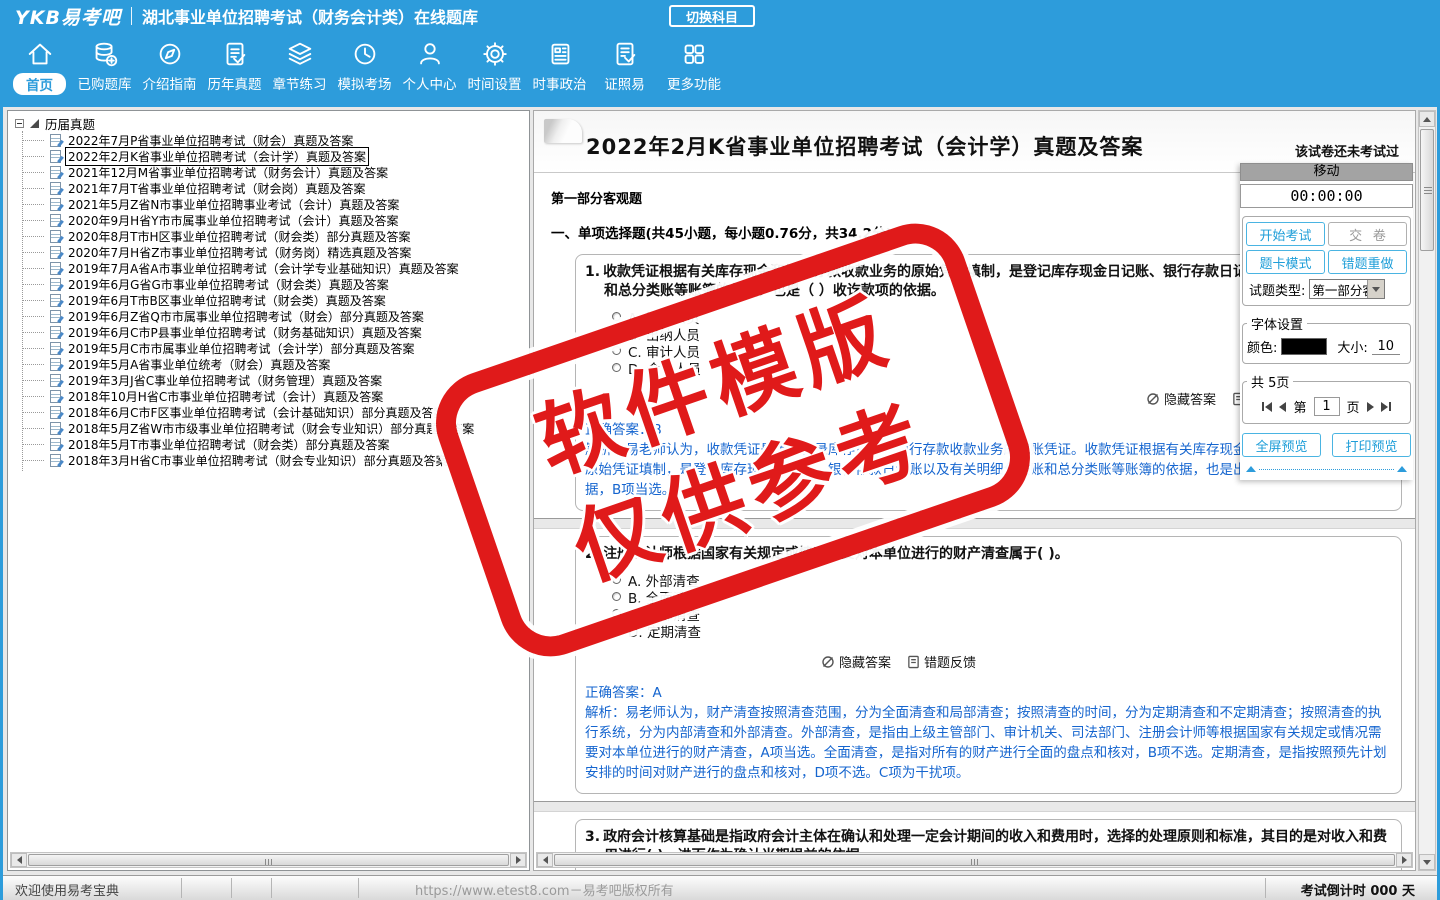 The height and width of the screenshot is (900, 1440). I want to click on toolbar-item-time-settings: 时间设置, so click(494, 65).